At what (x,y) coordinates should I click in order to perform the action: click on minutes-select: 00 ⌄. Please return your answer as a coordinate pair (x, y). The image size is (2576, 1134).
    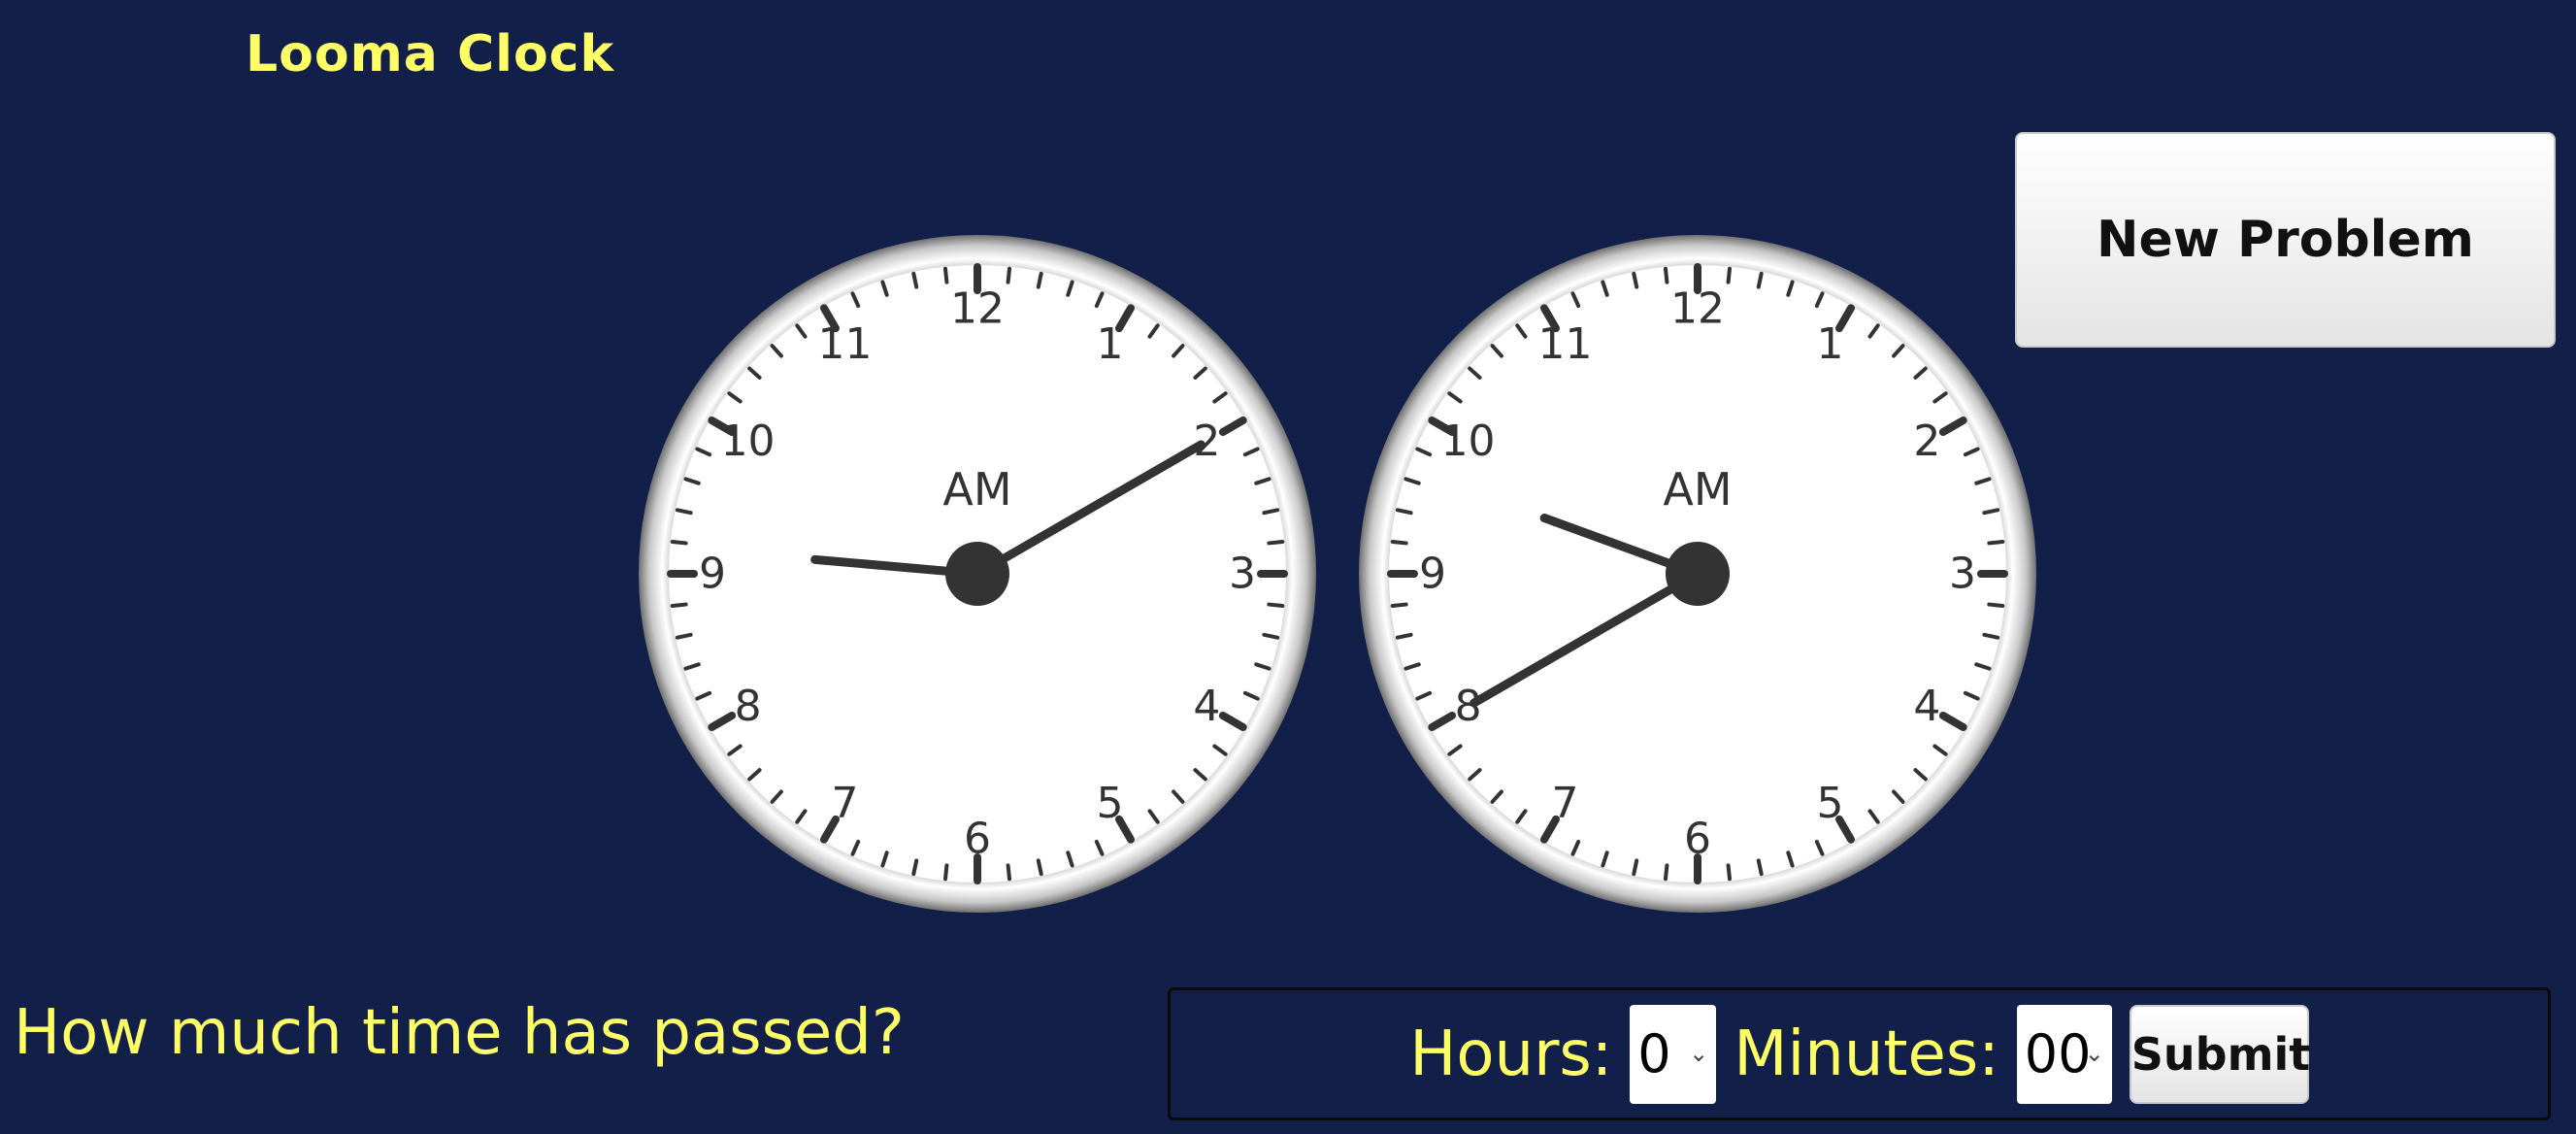
    Looking at the image, I should click on (2064, 1054).